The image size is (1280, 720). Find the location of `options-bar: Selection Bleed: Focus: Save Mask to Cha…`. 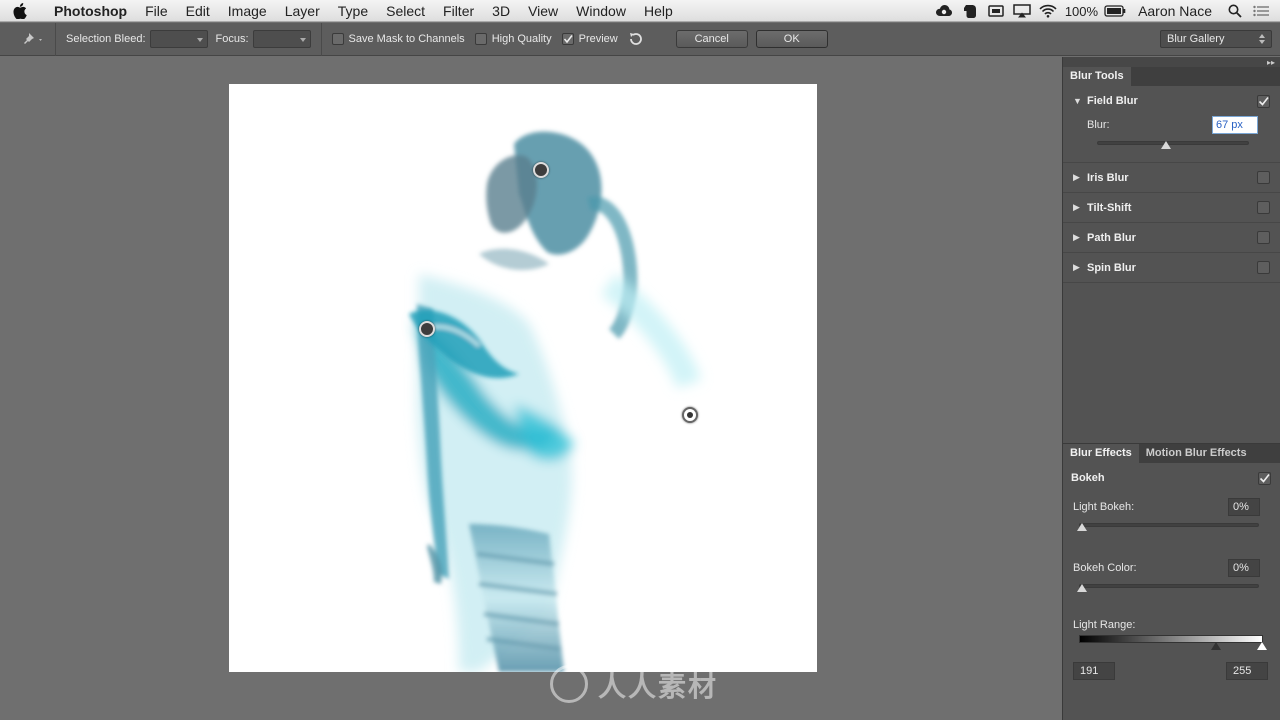

options-bar: Selection Bleed: Focus: Save Mask to Cha… is located at coordinates (640, 39).